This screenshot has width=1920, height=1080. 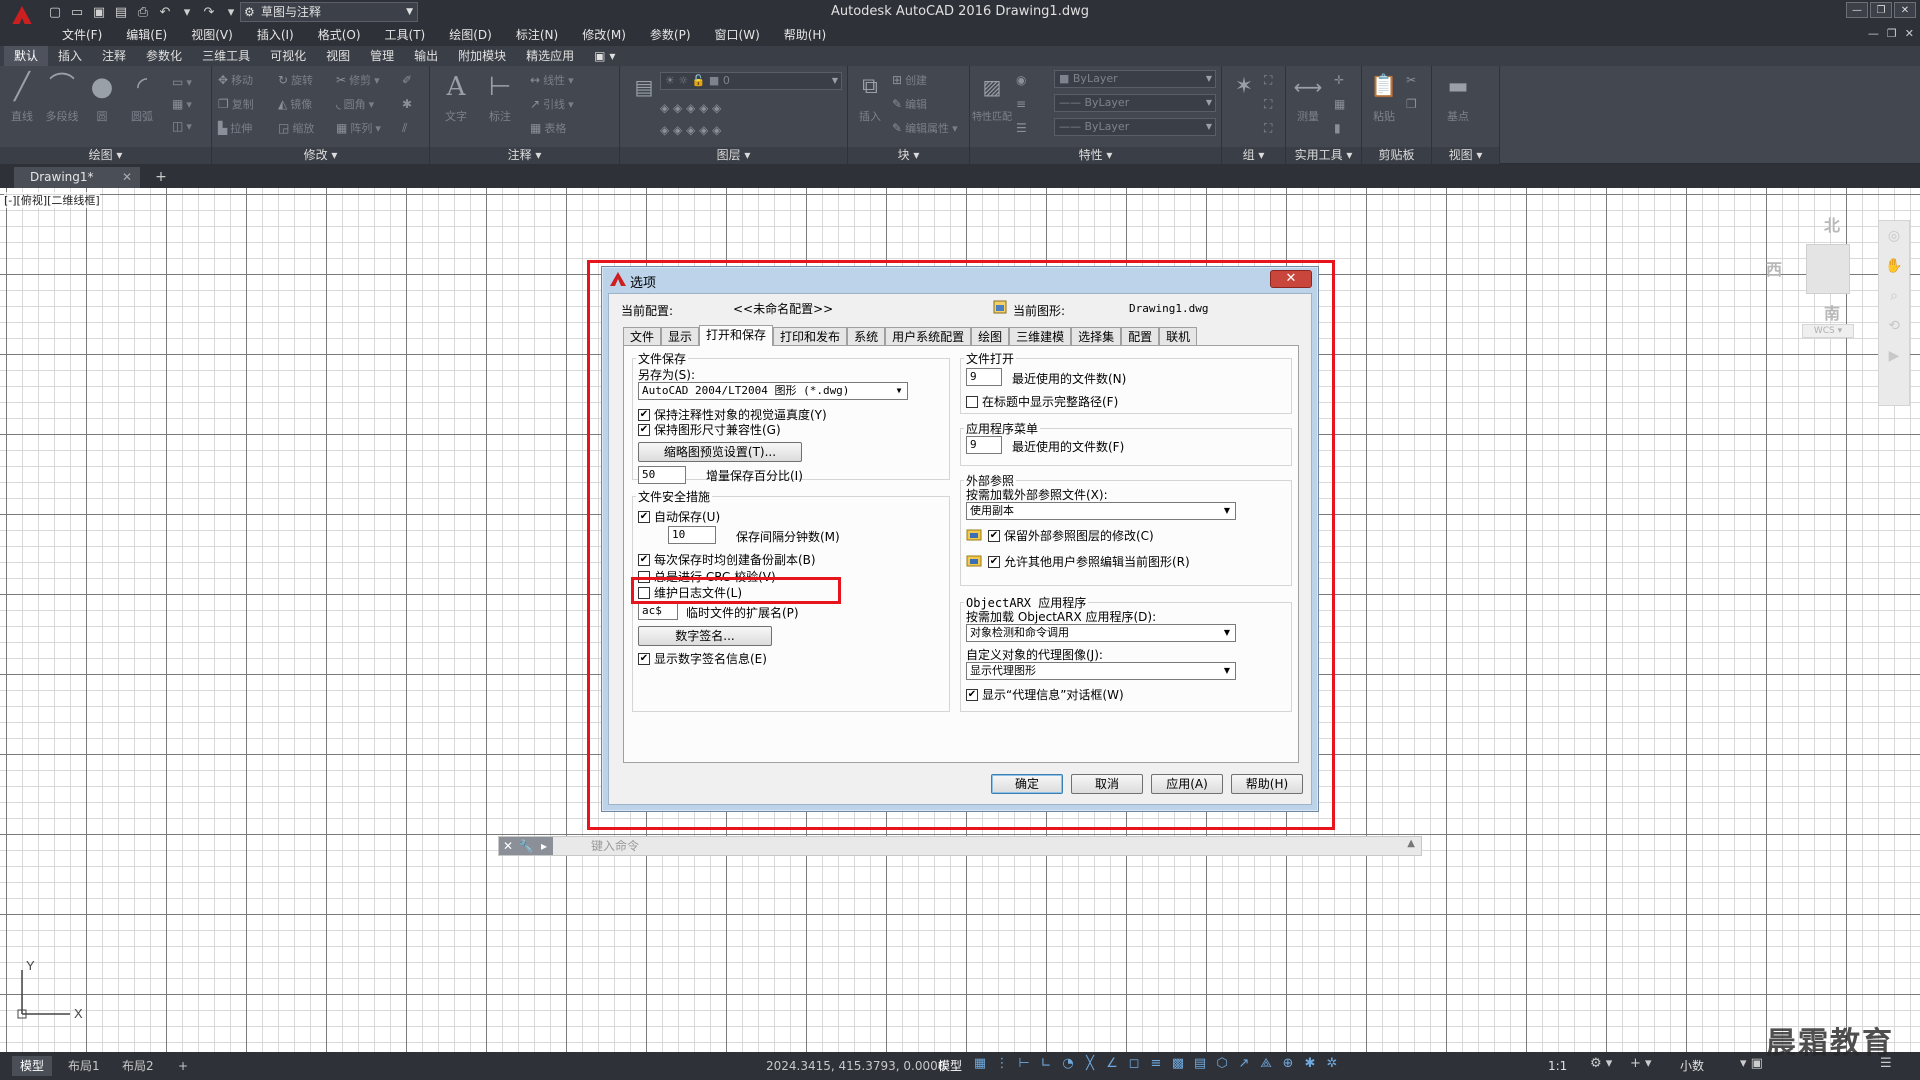 I want to click on print-icon: ⎙, so click(x=143, y=12).